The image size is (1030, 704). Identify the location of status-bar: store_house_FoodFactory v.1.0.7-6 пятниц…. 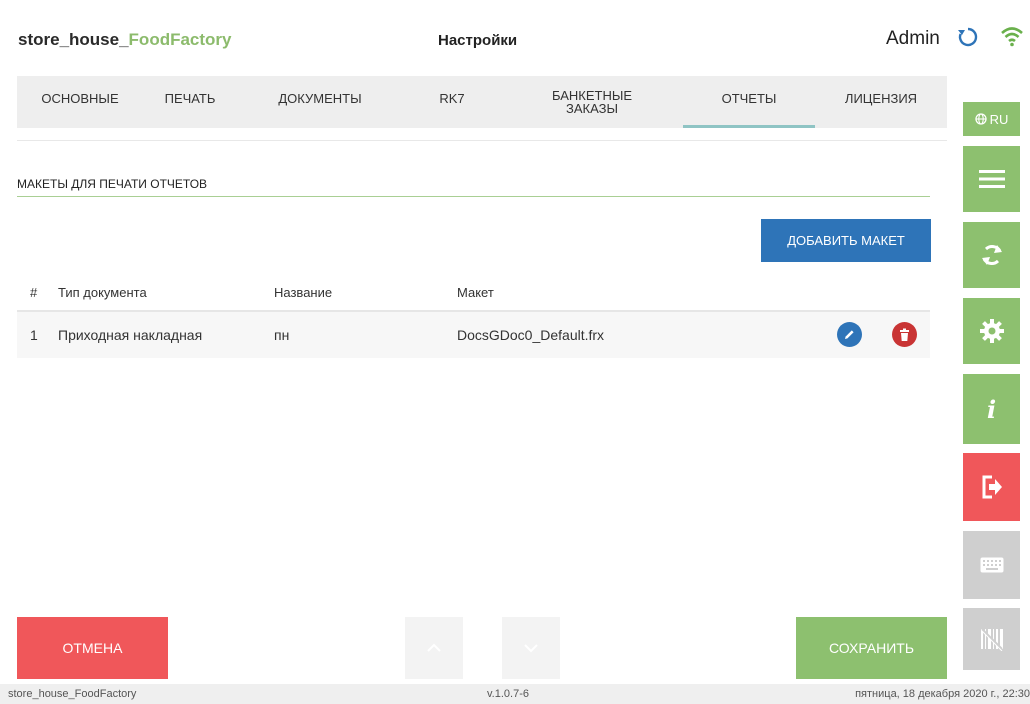
(515, 694).